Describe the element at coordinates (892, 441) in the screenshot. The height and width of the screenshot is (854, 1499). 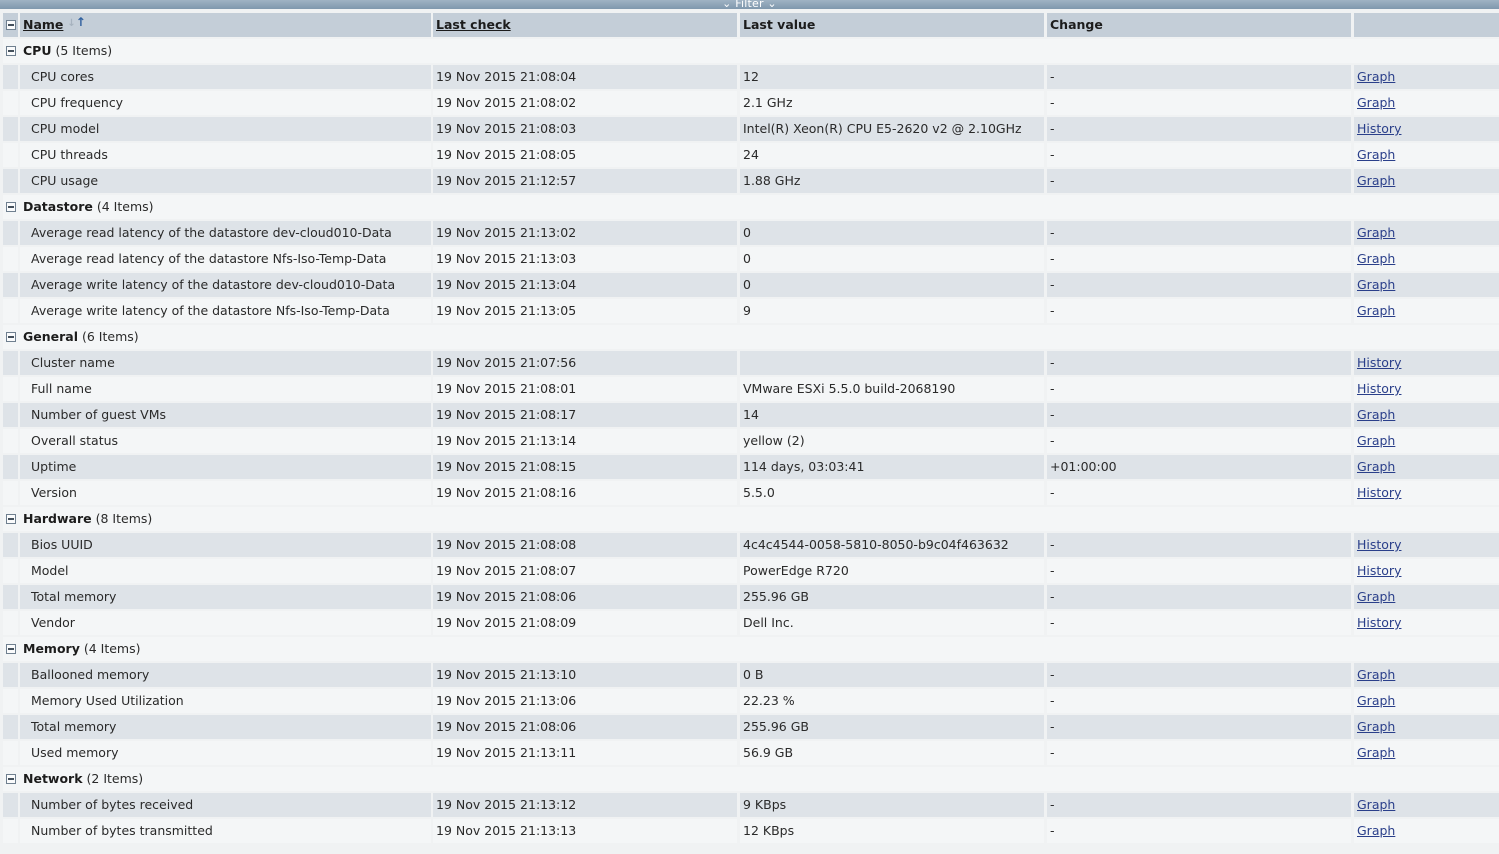
I see `item-last-value: yellow (2)` at that location.